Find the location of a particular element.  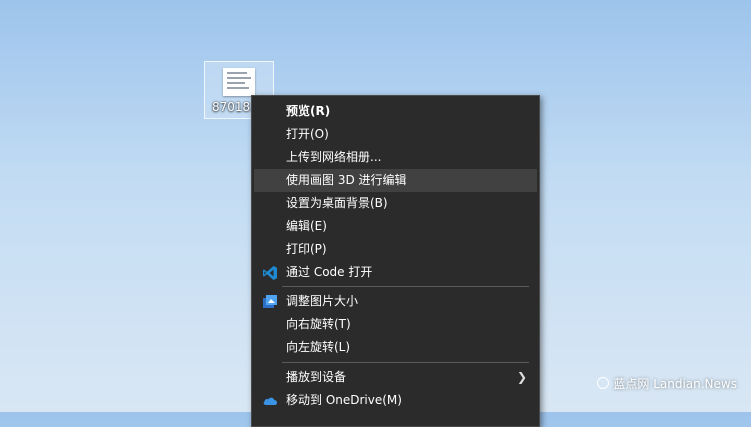

menu-item-edit-paint3d: 使用画图 3D 进行编辑 is located at coordinates (395, 180).